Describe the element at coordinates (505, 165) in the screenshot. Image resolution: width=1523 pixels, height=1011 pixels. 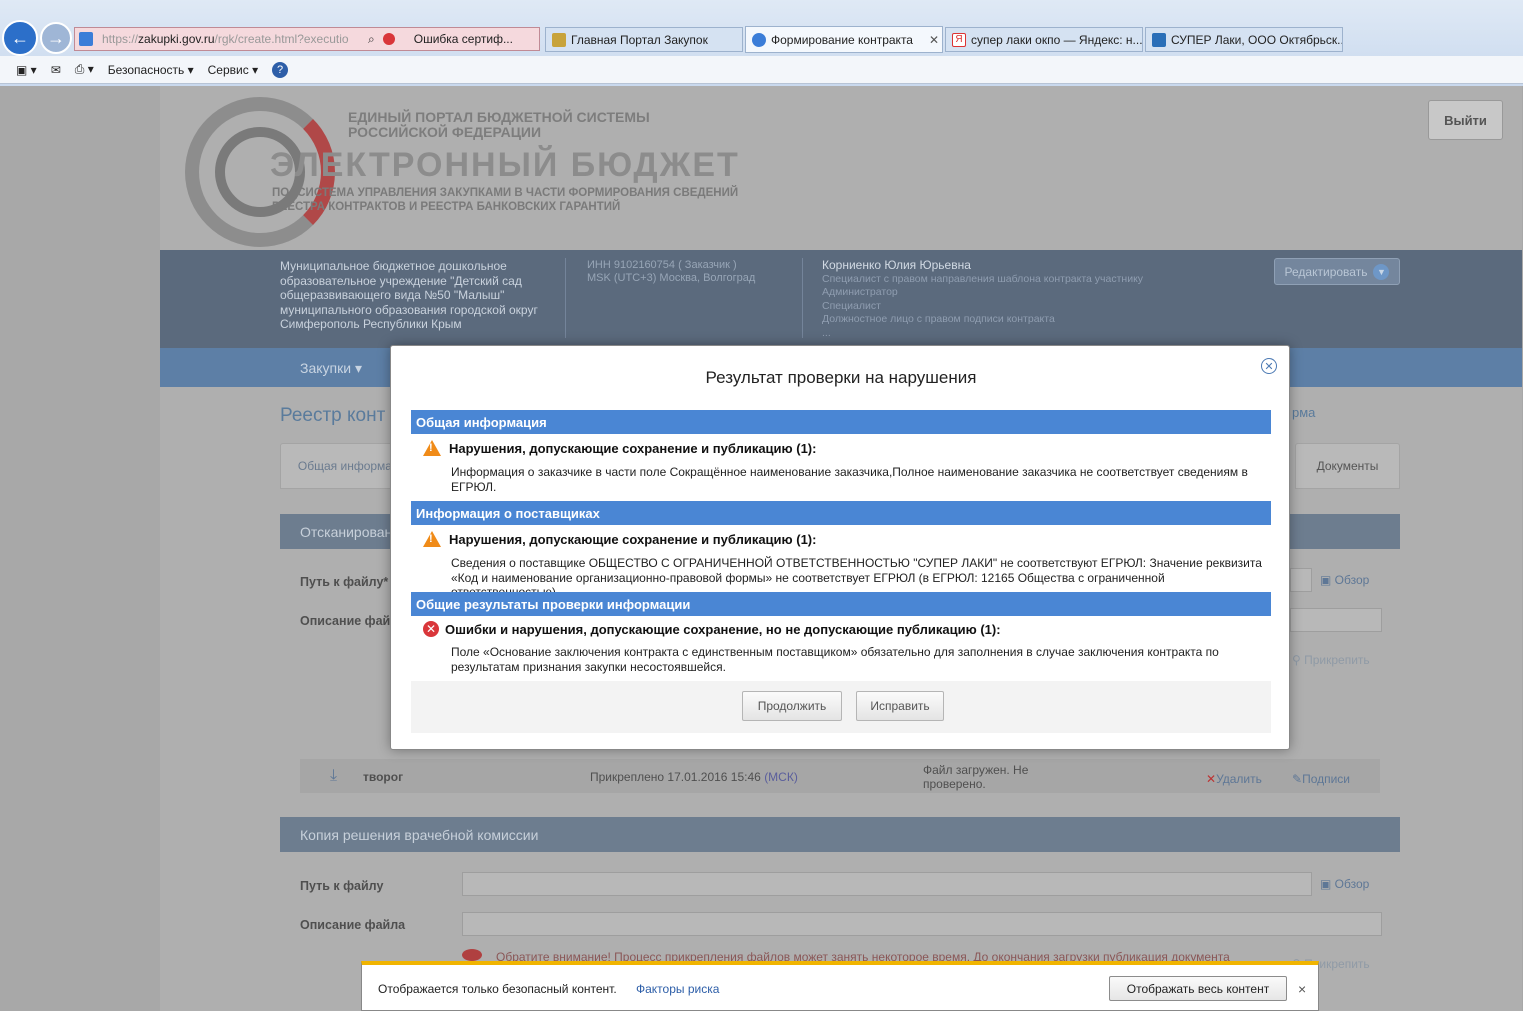
I see `brand-title: ЭЛЕКТРОННЫЙ БЮДЖЕТ` at that location.